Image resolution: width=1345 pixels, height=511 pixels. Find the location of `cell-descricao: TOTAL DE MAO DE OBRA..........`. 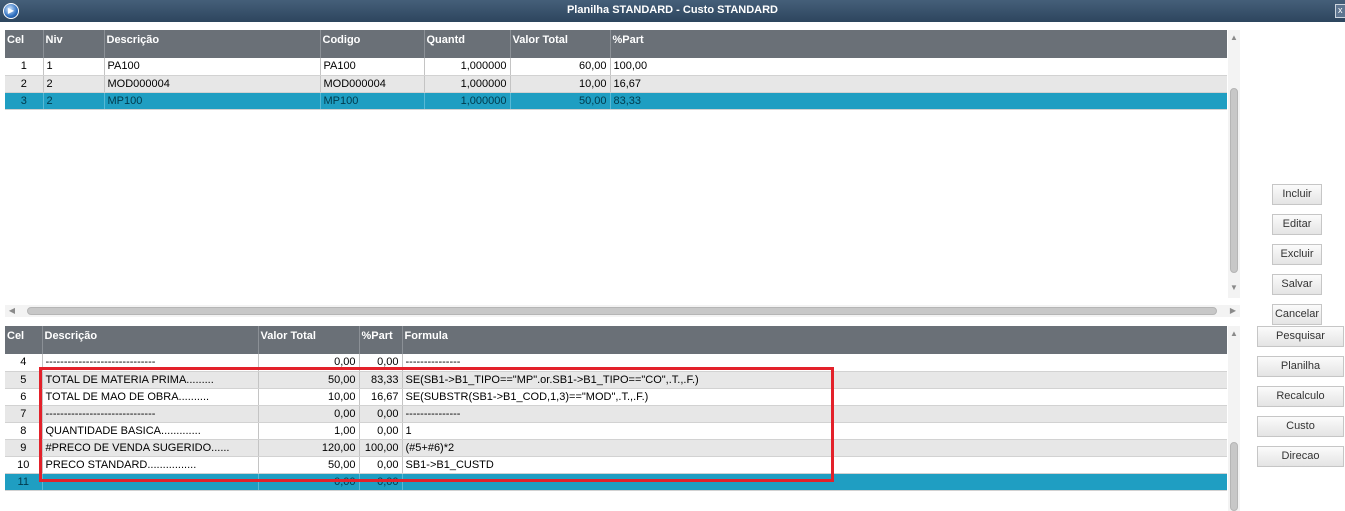

cell-descricao: TOTAL DE MAO DE OBRA.......... is located at coordinates (150, 397).